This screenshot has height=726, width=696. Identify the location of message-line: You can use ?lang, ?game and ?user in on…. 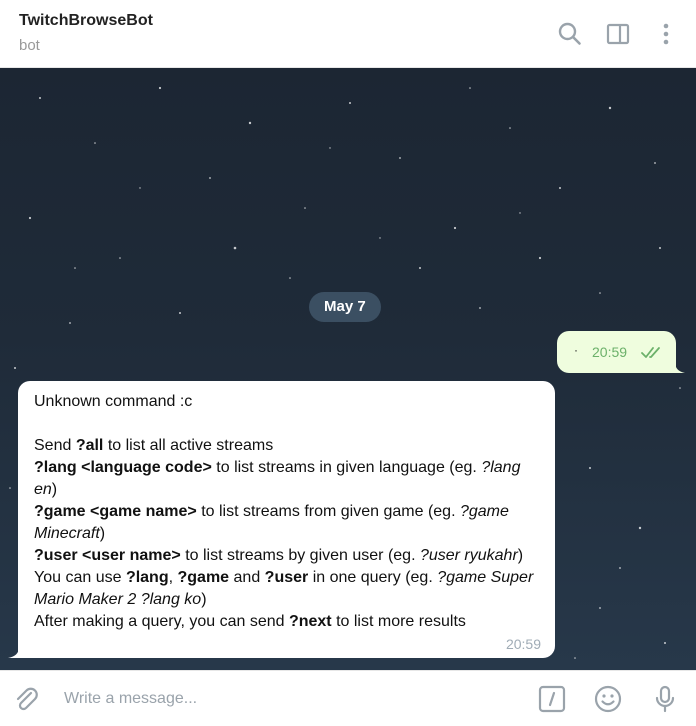
(284, 577).